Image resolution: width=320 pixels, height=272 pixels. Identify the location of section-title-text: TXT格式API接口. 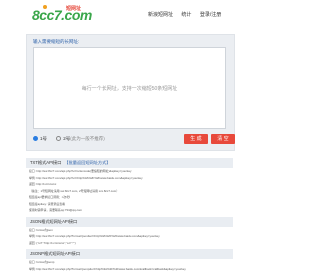
(45, 162).